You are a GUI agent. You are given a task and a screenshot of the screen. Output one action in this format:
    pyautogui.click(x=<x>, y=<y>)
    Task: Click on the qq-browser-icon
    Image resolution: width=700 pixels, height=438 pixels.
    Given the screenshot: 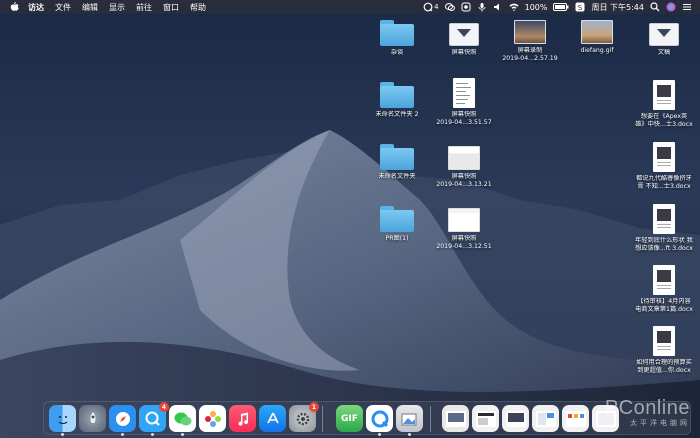 What is the action you would take?
    pyautogui.click(x=379, y=418)
    